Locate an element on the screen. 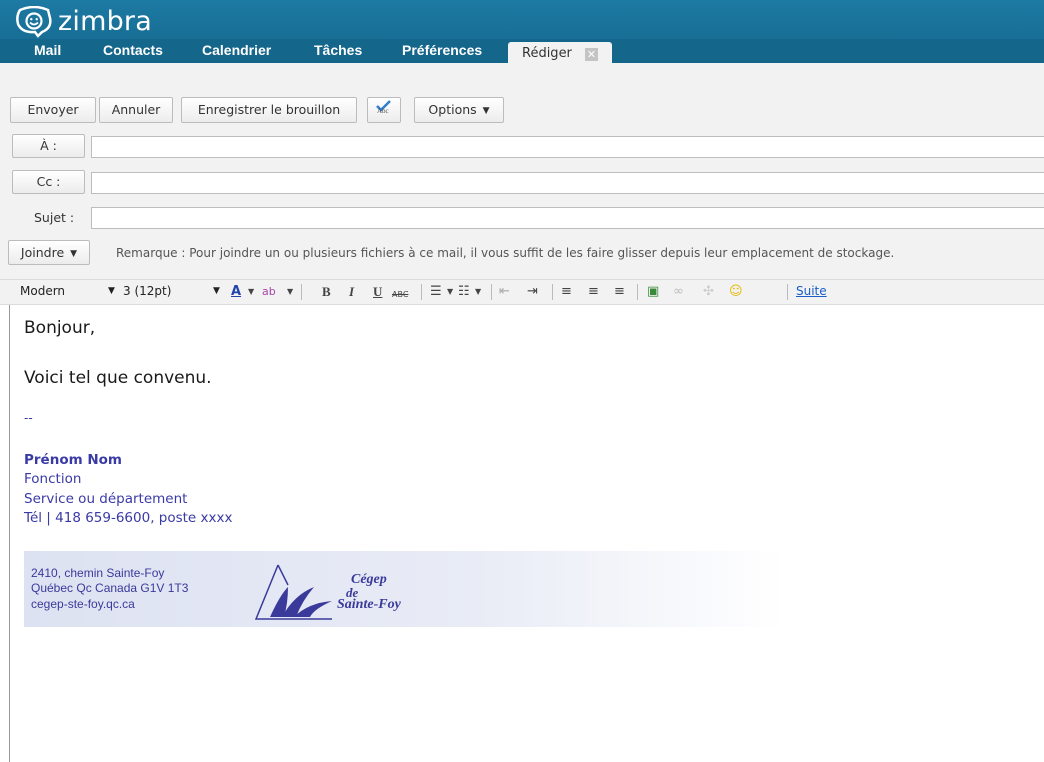 This screenshot has width=1044, height=762. attach-button: Joindre ▼ is located at coordinates (49, 252).